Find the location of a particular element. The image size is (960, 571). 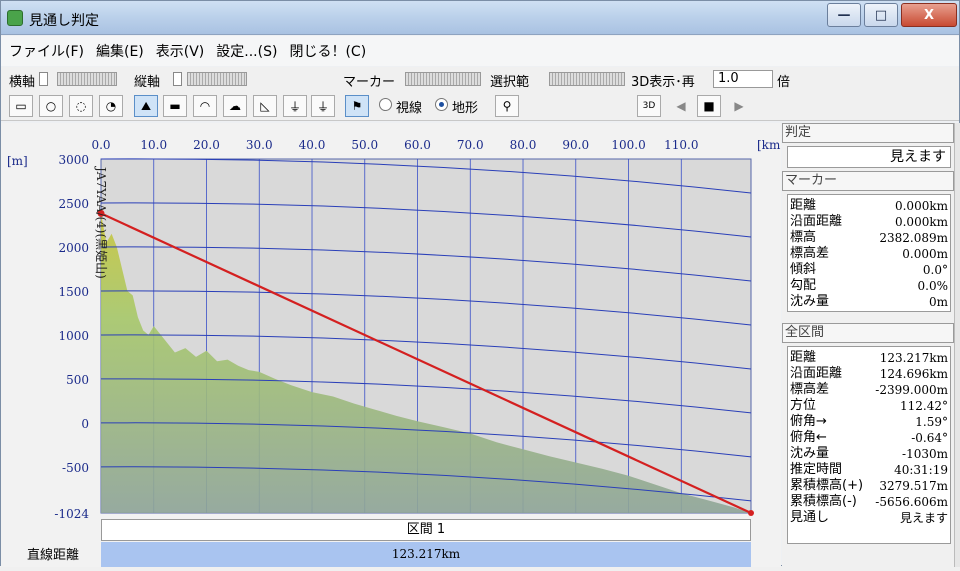

marker-tool-button: ⚑ is located at coordinates (357, 106).